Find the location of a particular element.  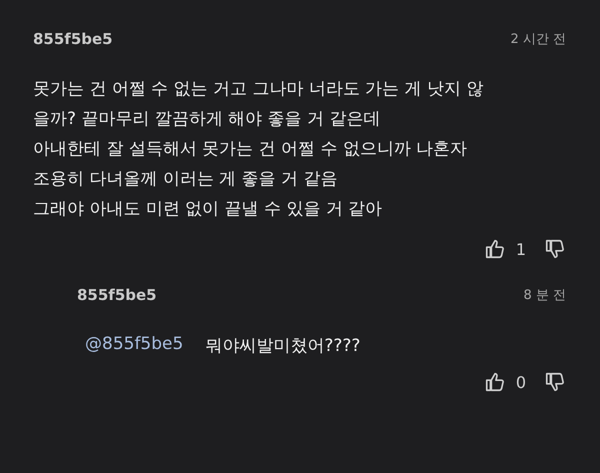

comment-time: 2 시간 전 is located at coordinates (538, 39).